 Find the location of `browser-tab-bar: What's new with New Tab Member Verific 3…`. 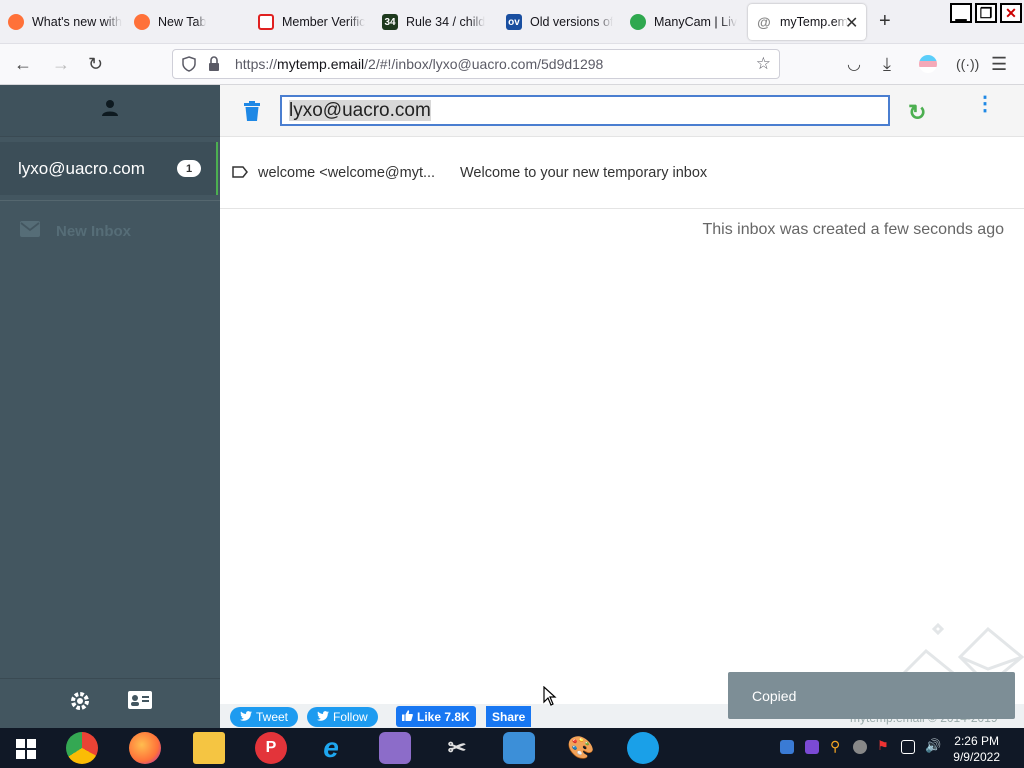

browser-tab-bar: What's new with New Tab Member Verific 3… is located at coordinates (512, 22).